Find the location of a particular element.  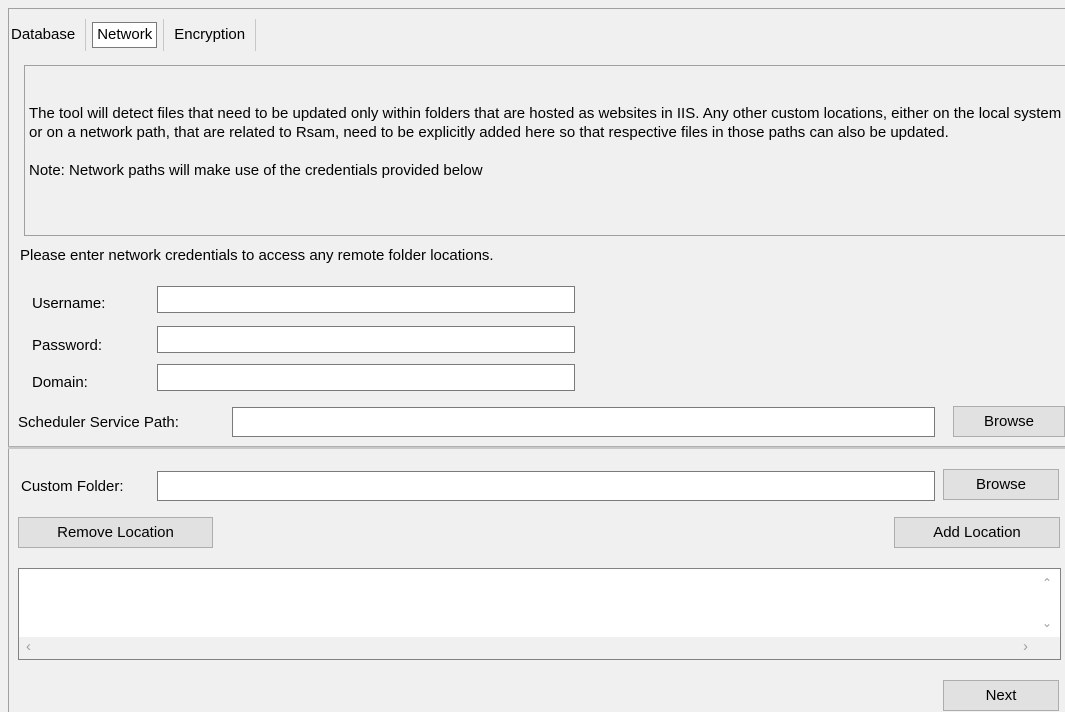

tab-network: Network is located at coordinates (125, 35).